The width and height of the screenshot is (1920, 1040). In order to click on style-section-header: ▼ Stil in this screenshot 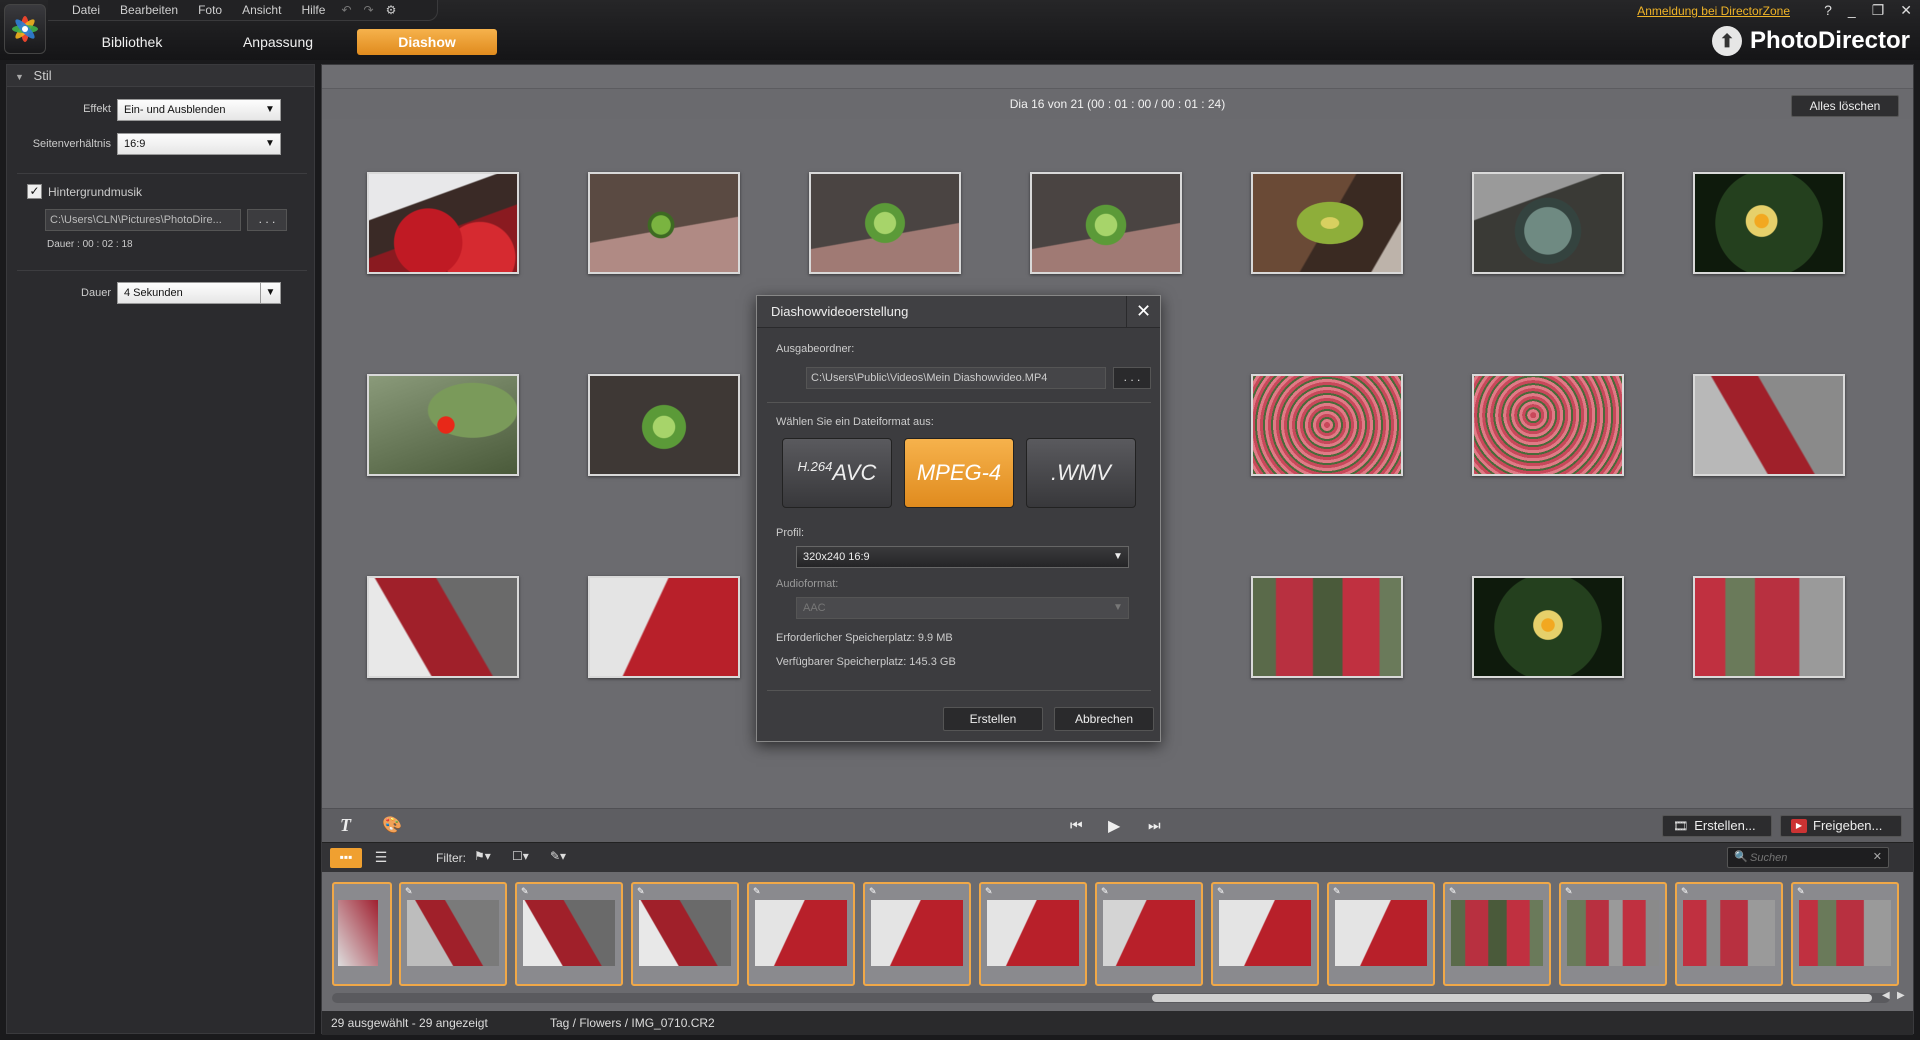, I will do `click(160, 76)`.